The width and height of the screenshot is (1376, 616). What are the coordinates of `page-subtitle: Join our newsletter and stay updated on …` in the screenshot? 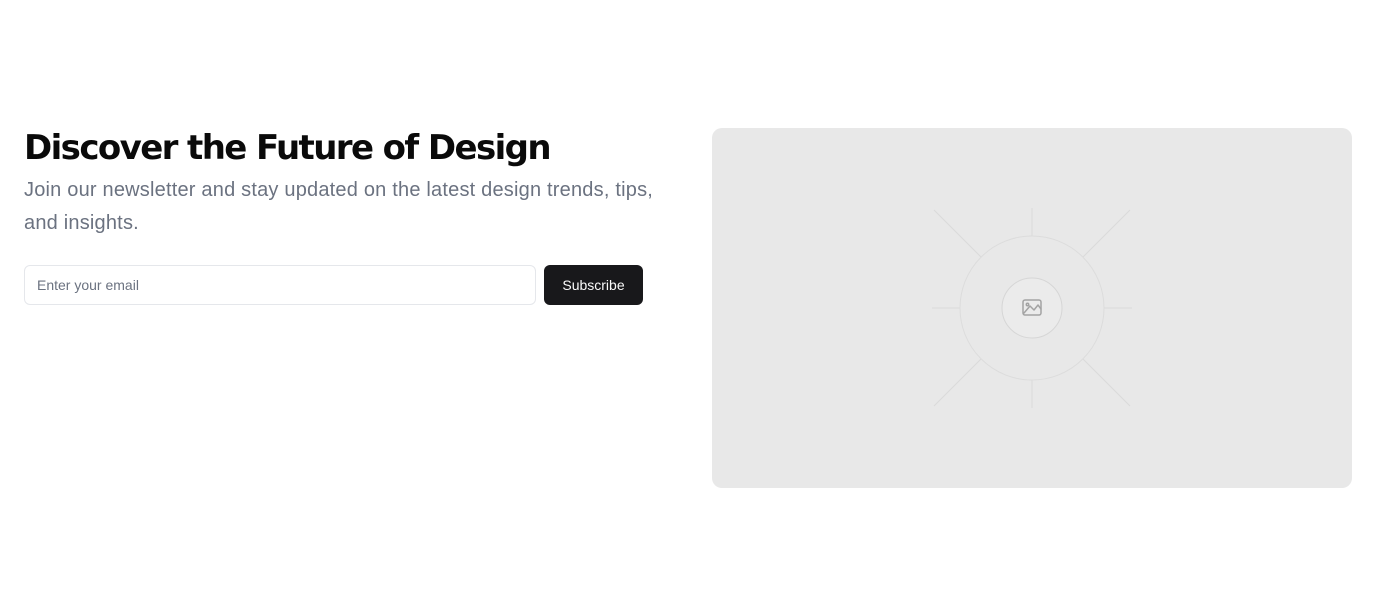 It's located at (339, 206).